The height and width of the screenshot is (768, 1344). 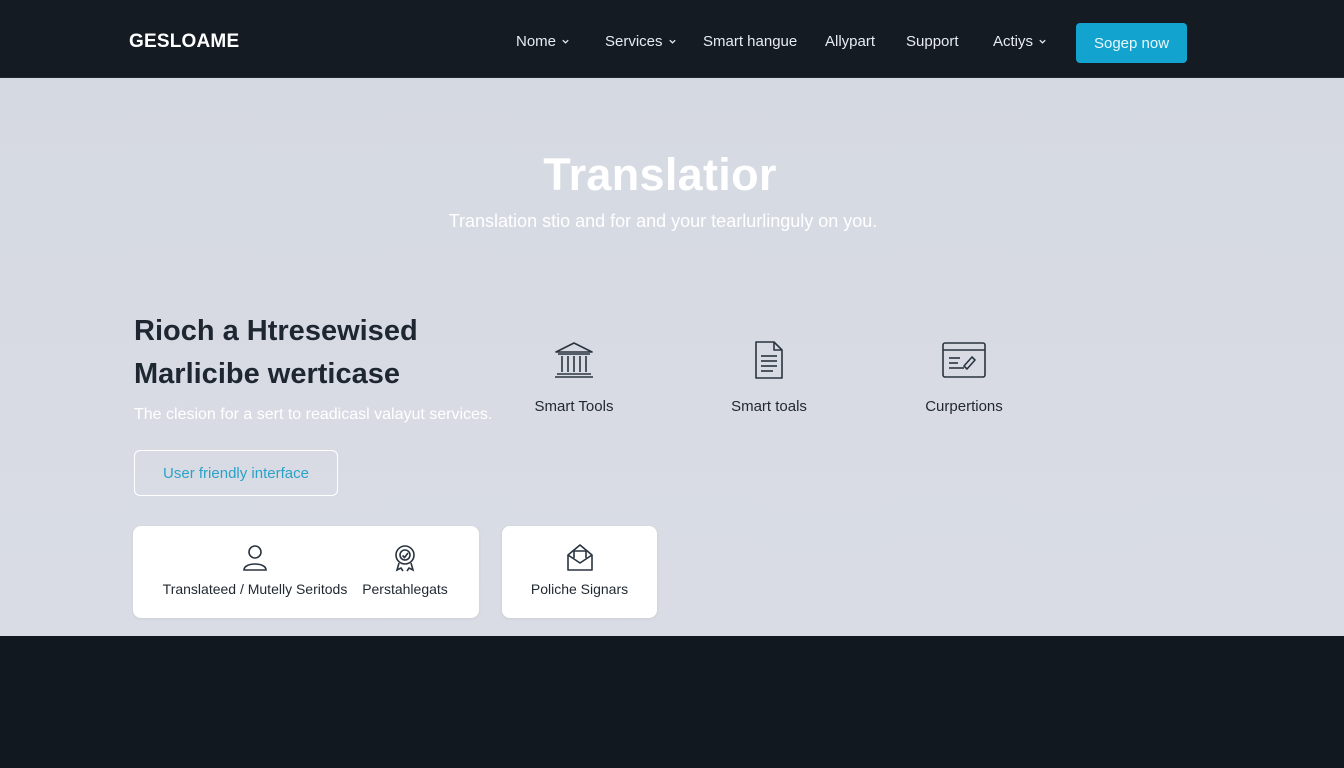 What do you see at coordinates (964, 406) in the screenshot?
I see `tool-label: Curpertions` at bounding box center [964, 406].